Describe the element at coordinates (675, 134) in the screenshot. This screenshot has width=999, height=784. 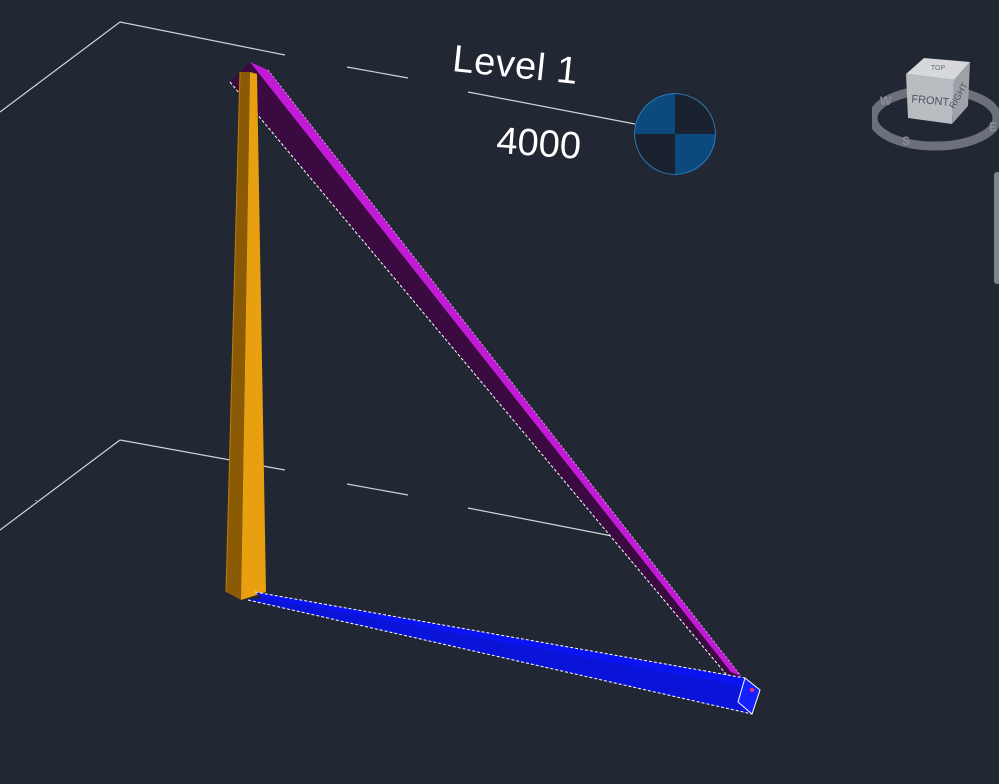
I see `level-marker-icon` at that location.